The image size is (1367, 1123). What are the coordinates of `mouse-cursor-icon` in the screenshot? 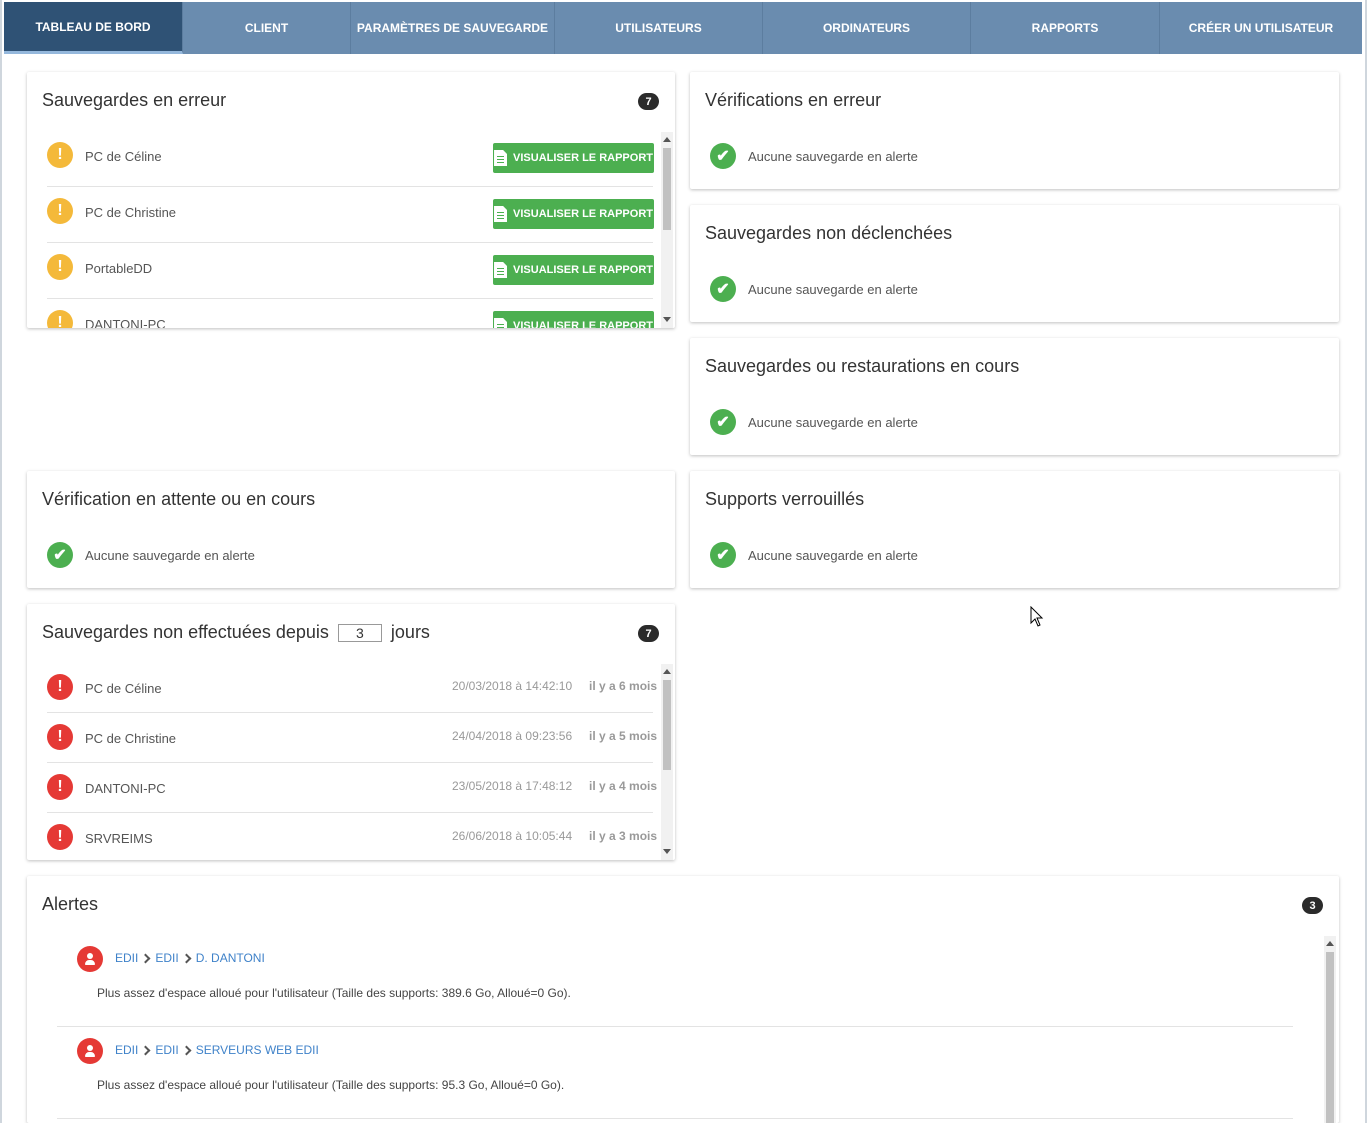 It's located at (1037, 616).